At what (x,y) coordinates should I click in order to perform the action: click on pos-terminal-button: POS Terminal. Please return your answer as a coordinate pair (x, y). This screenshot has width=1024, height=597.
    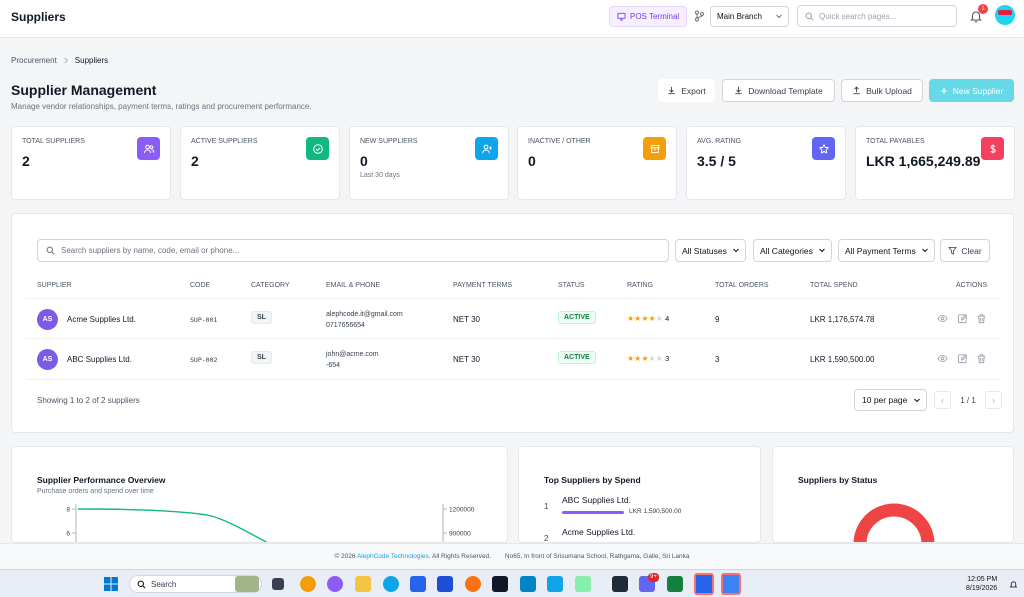
    Looking at the image, I should click on (648, 16).